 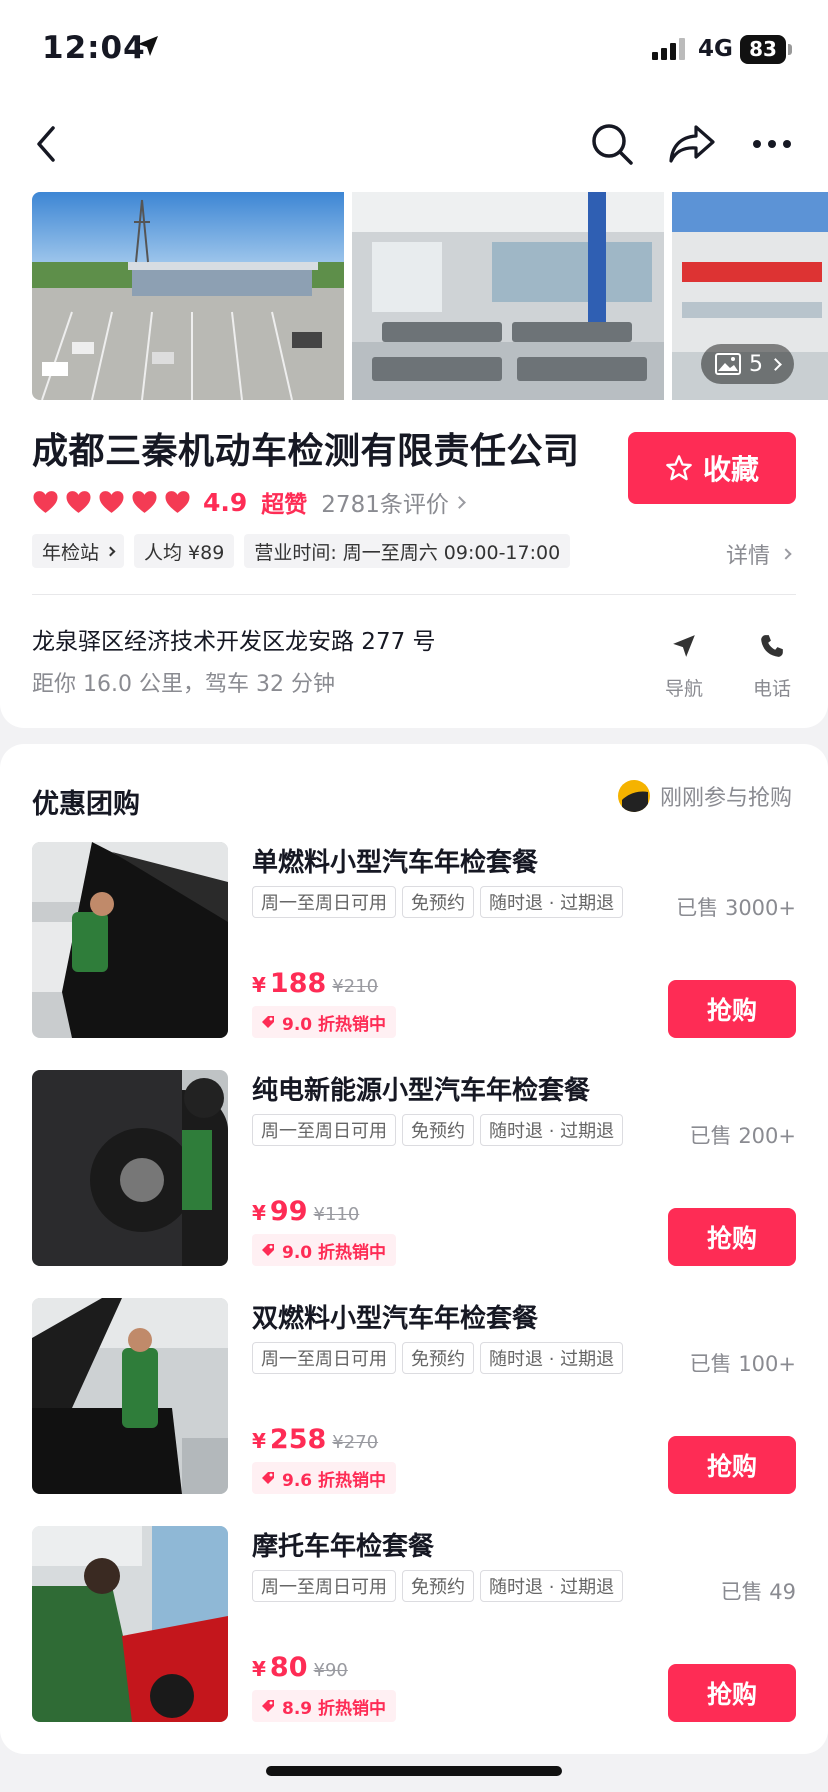 What do you see at coordinates (633, 796) in the screenshot?
I see `avatar` at bounding box center [633, 796].